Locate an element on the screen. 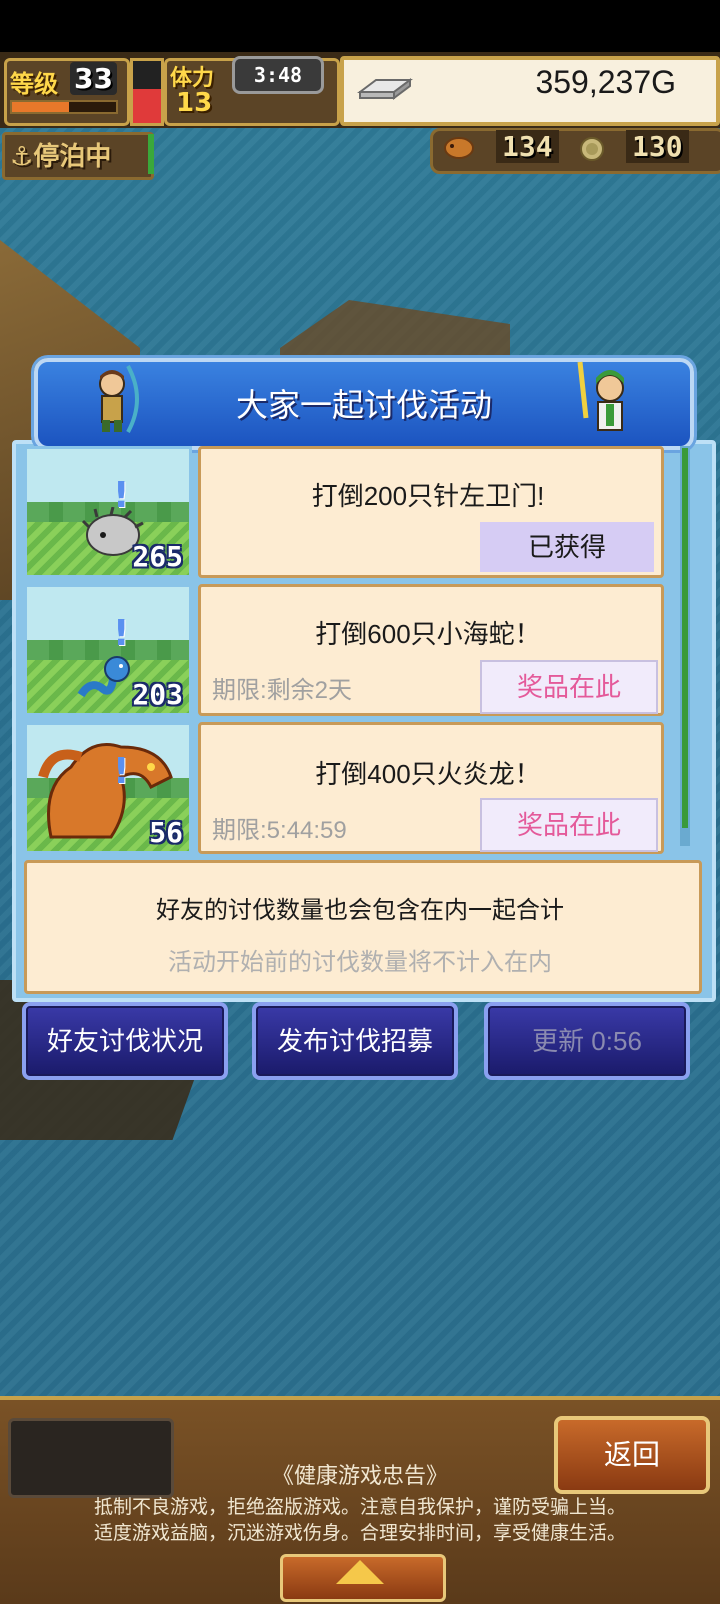  quest-thumbnail-sea-snake: ! 203 is located at coordinates (108, 650).